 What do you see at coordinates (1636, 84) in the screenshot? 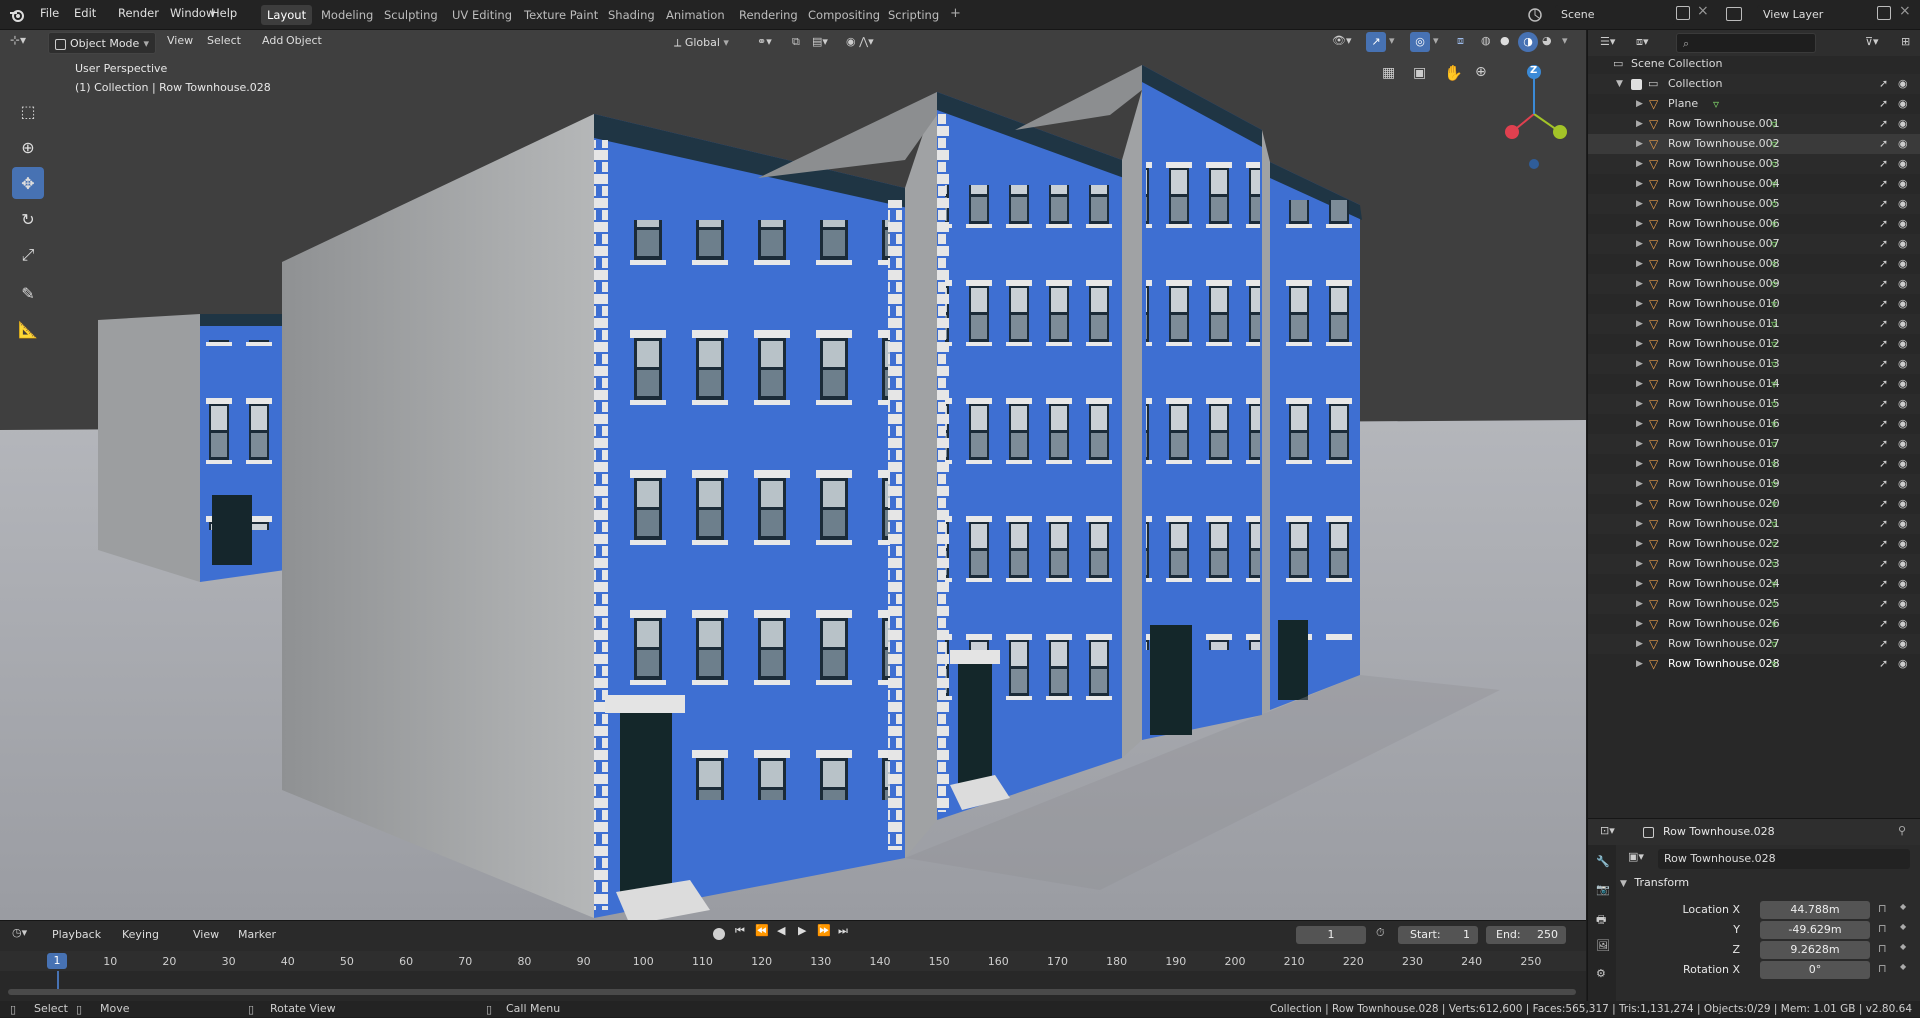
I see `collection-checkbox` at bounding box center [1636, 84].